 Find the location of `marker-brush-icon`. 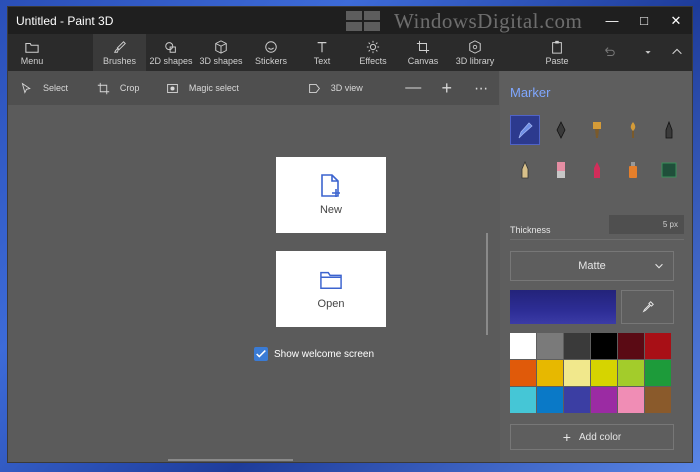

marker-brush-icon is located at coordinates (525, 130).